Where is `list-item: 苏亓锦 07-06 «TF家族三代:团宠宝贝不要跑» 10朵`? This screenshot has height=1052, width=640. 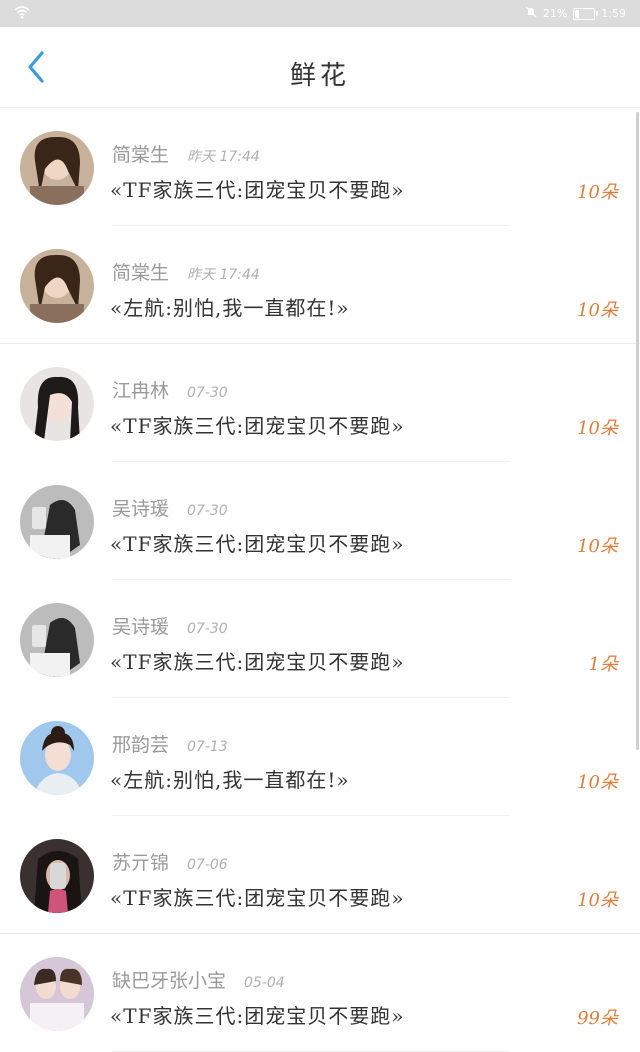 list-item: 苏亓锦 07-06 «TF家族三代:团宠宝贝不要跑» 10朵 is located at coordinates (320, 875).